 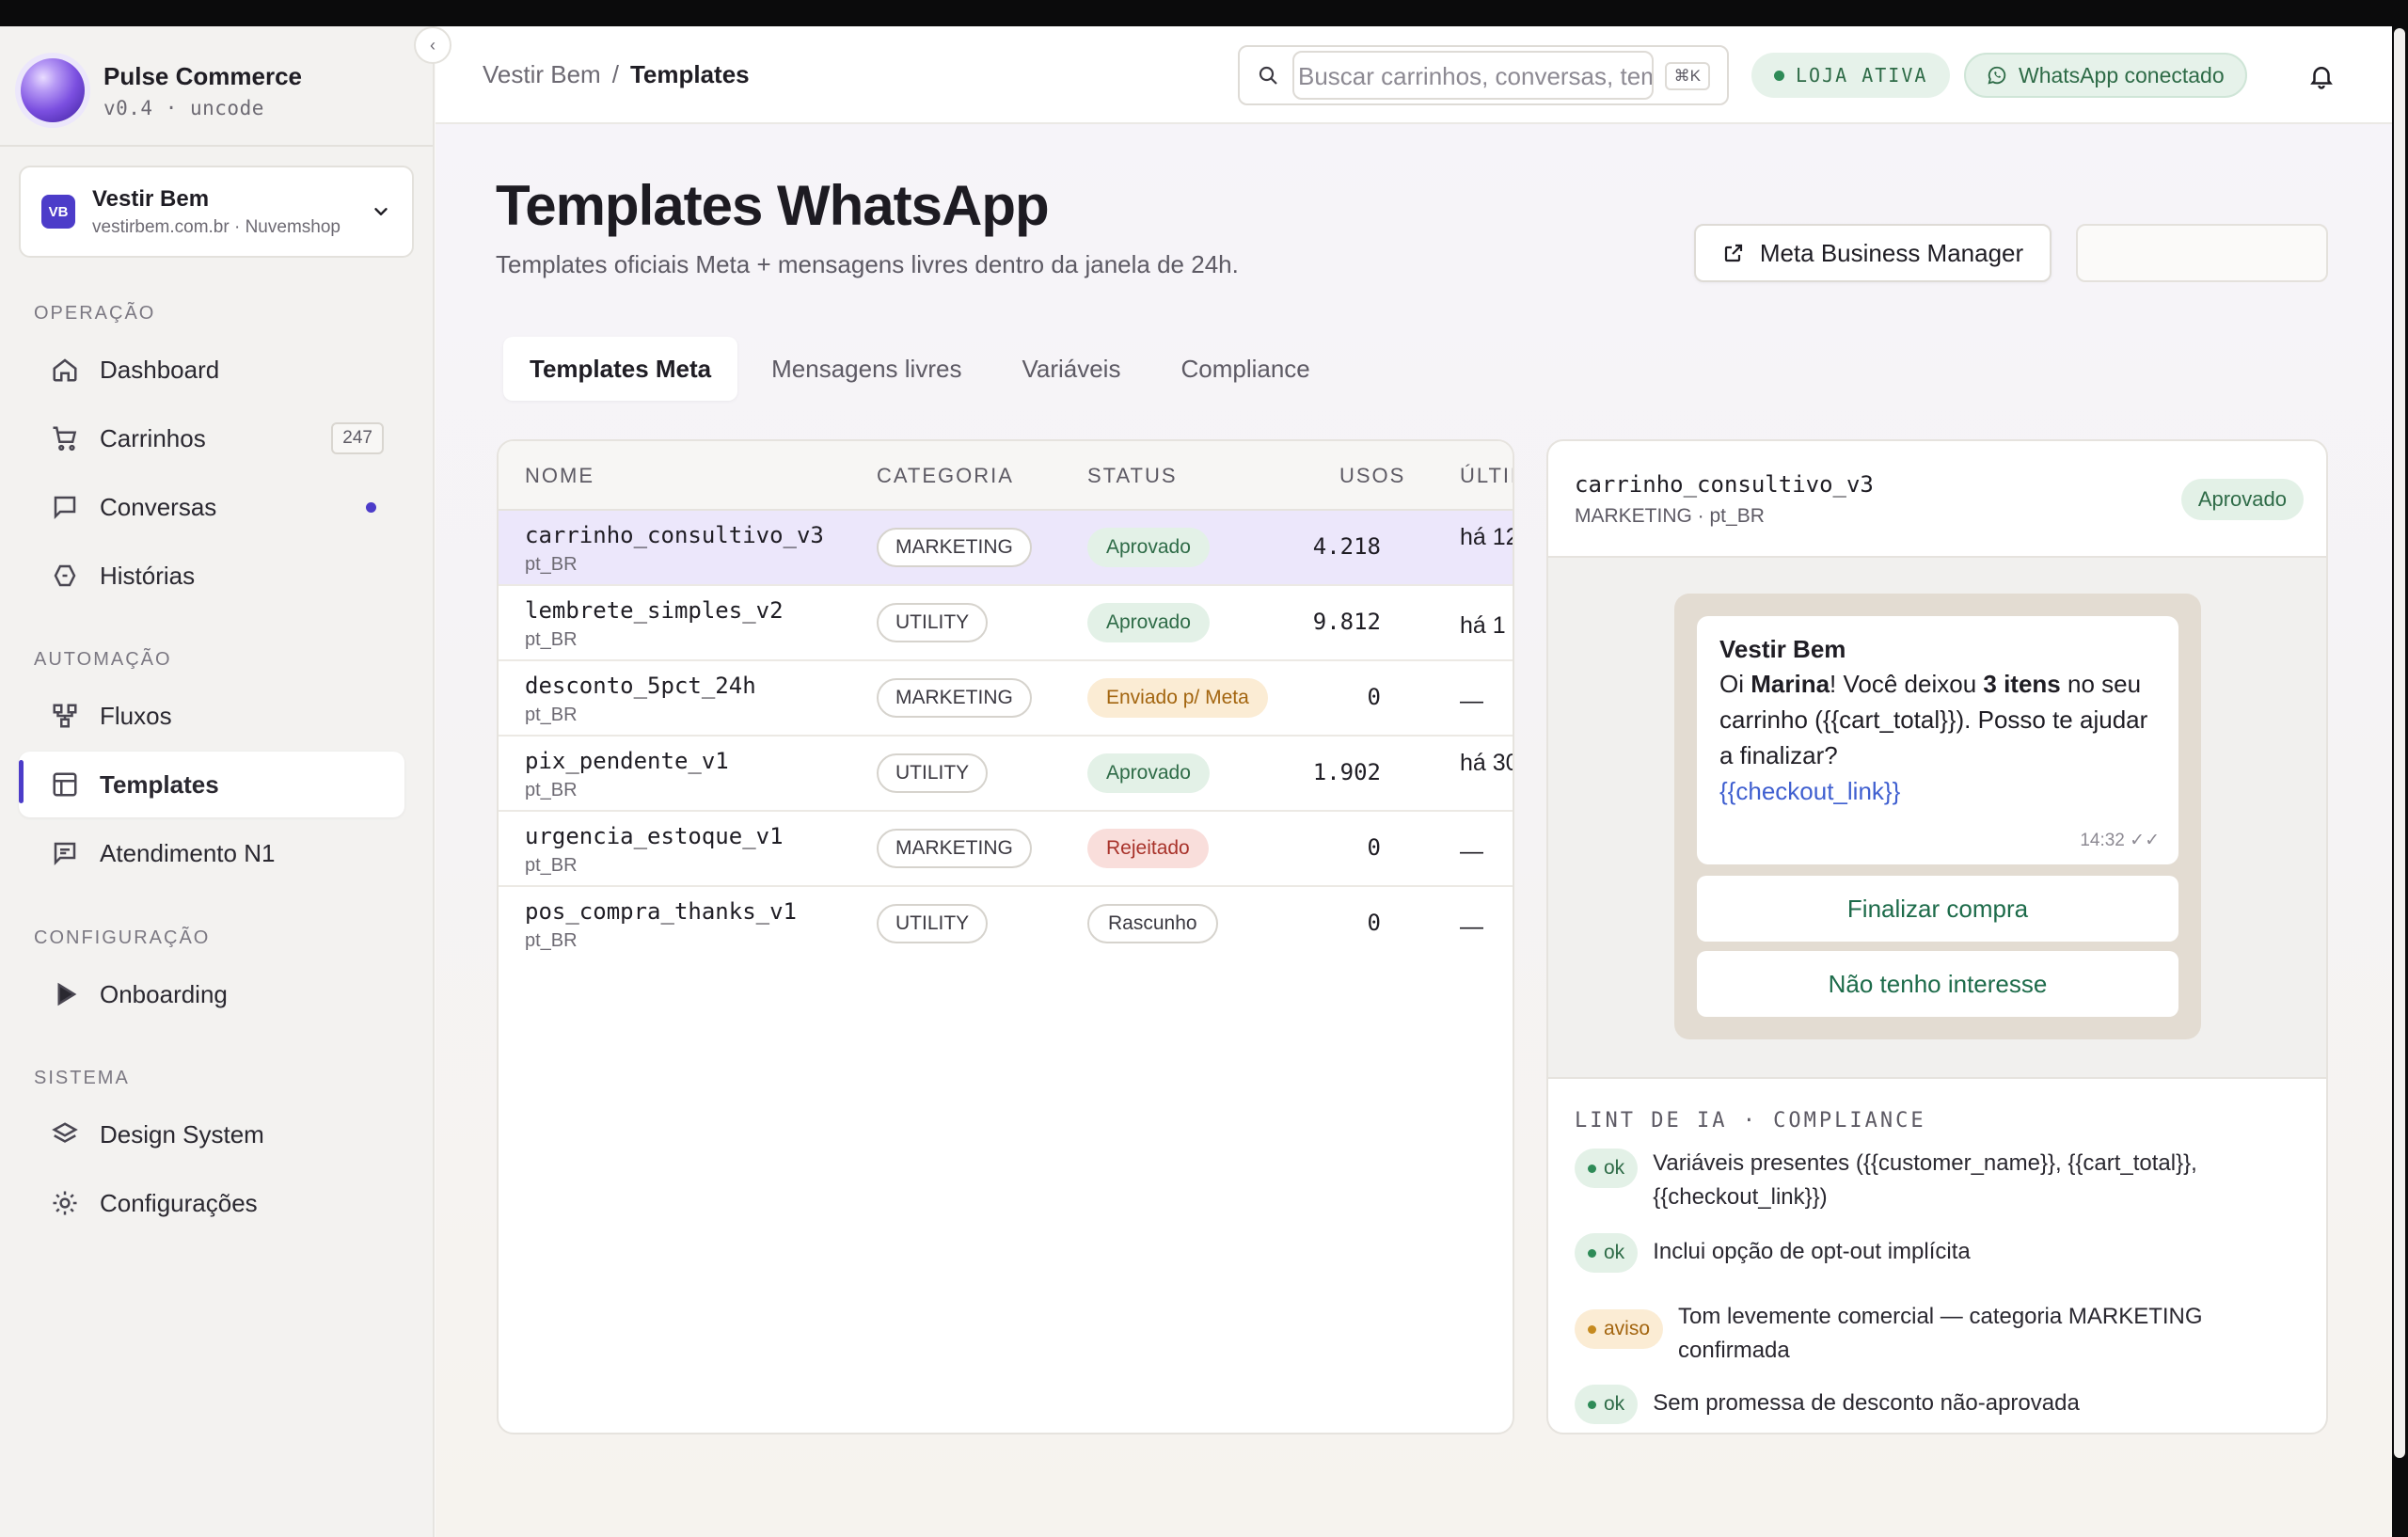 I want to click on sidebar-item-label: Configurações, so click(x=179, y=1202).